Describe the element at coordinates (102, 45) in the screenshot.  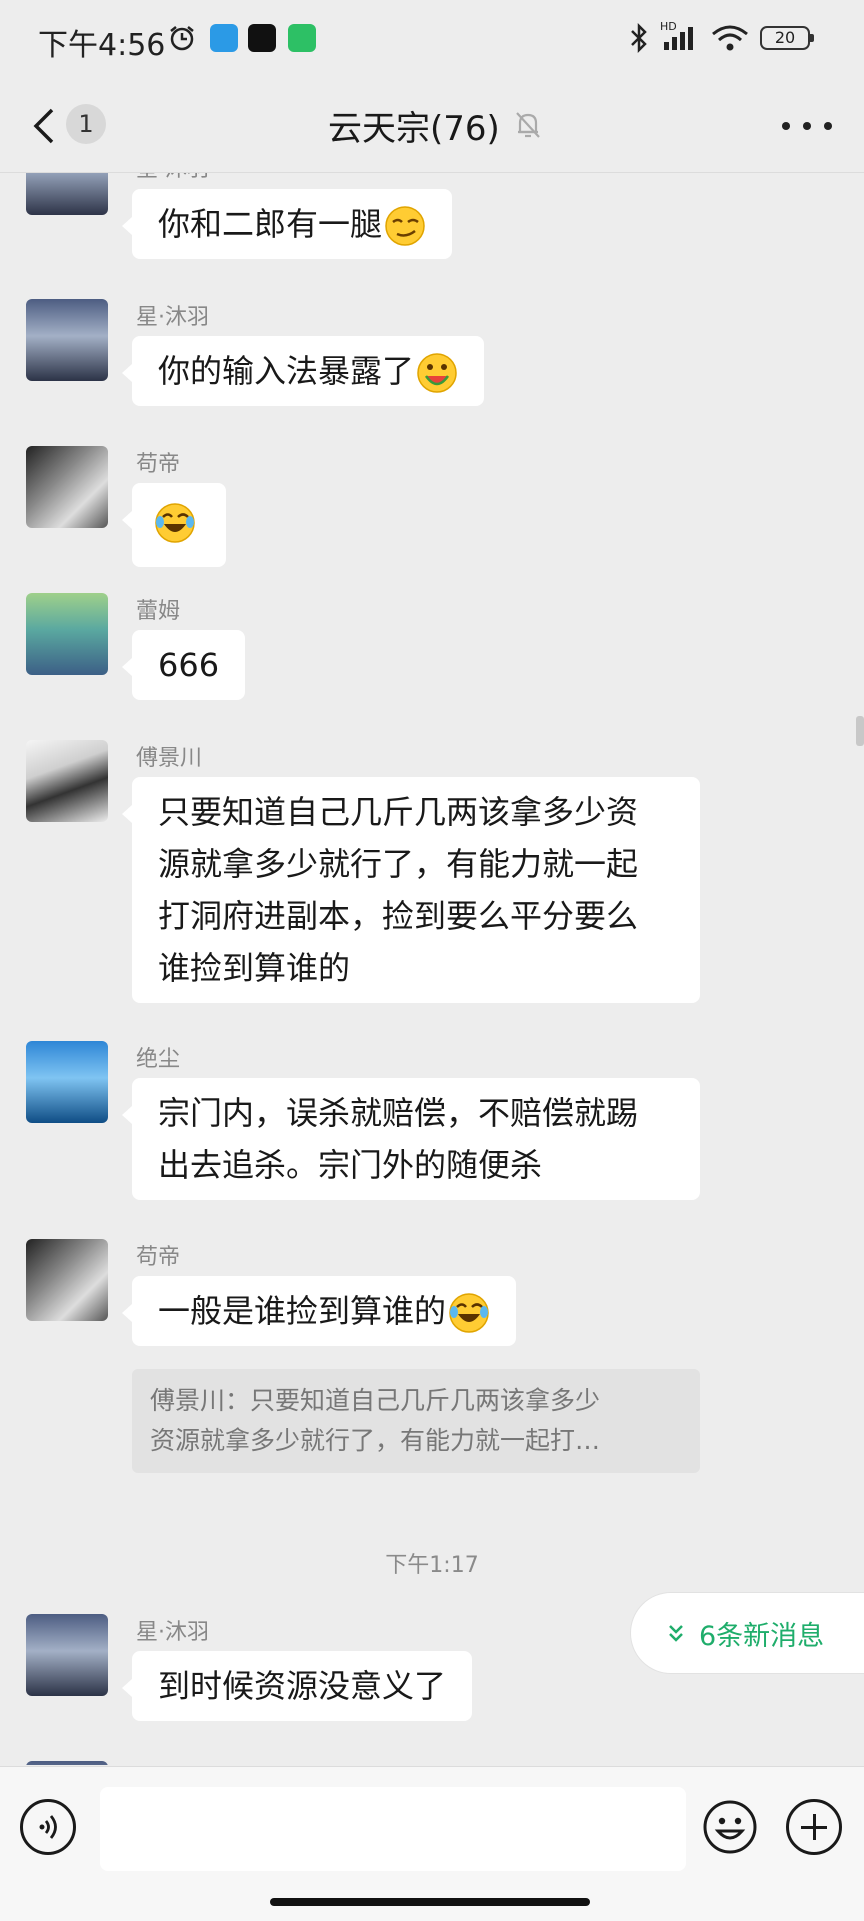
I see `status-time: 下午4:56` at that location.